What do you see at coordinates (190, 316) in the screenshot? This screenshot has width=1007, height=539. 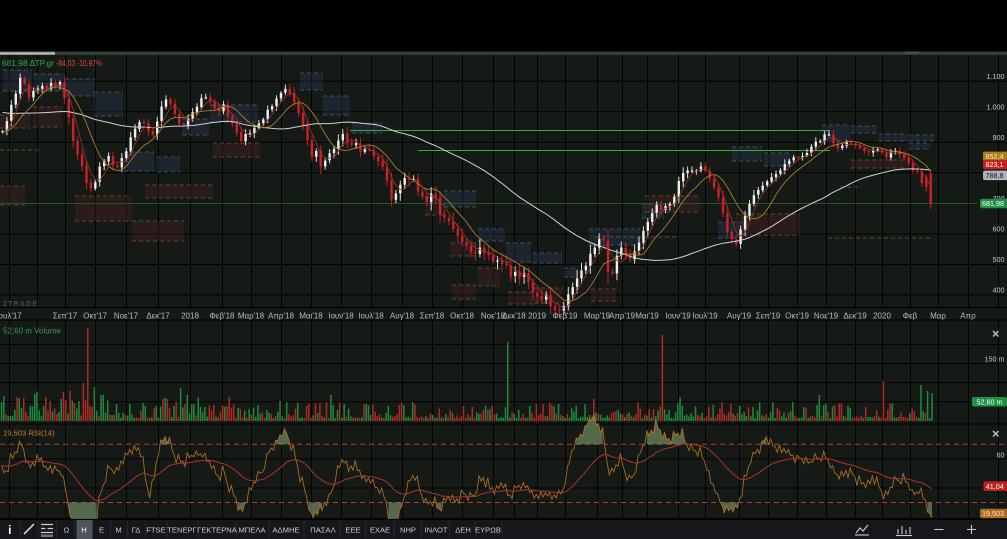 I see `svg-text: 2018` at bounding box center [190, 316].